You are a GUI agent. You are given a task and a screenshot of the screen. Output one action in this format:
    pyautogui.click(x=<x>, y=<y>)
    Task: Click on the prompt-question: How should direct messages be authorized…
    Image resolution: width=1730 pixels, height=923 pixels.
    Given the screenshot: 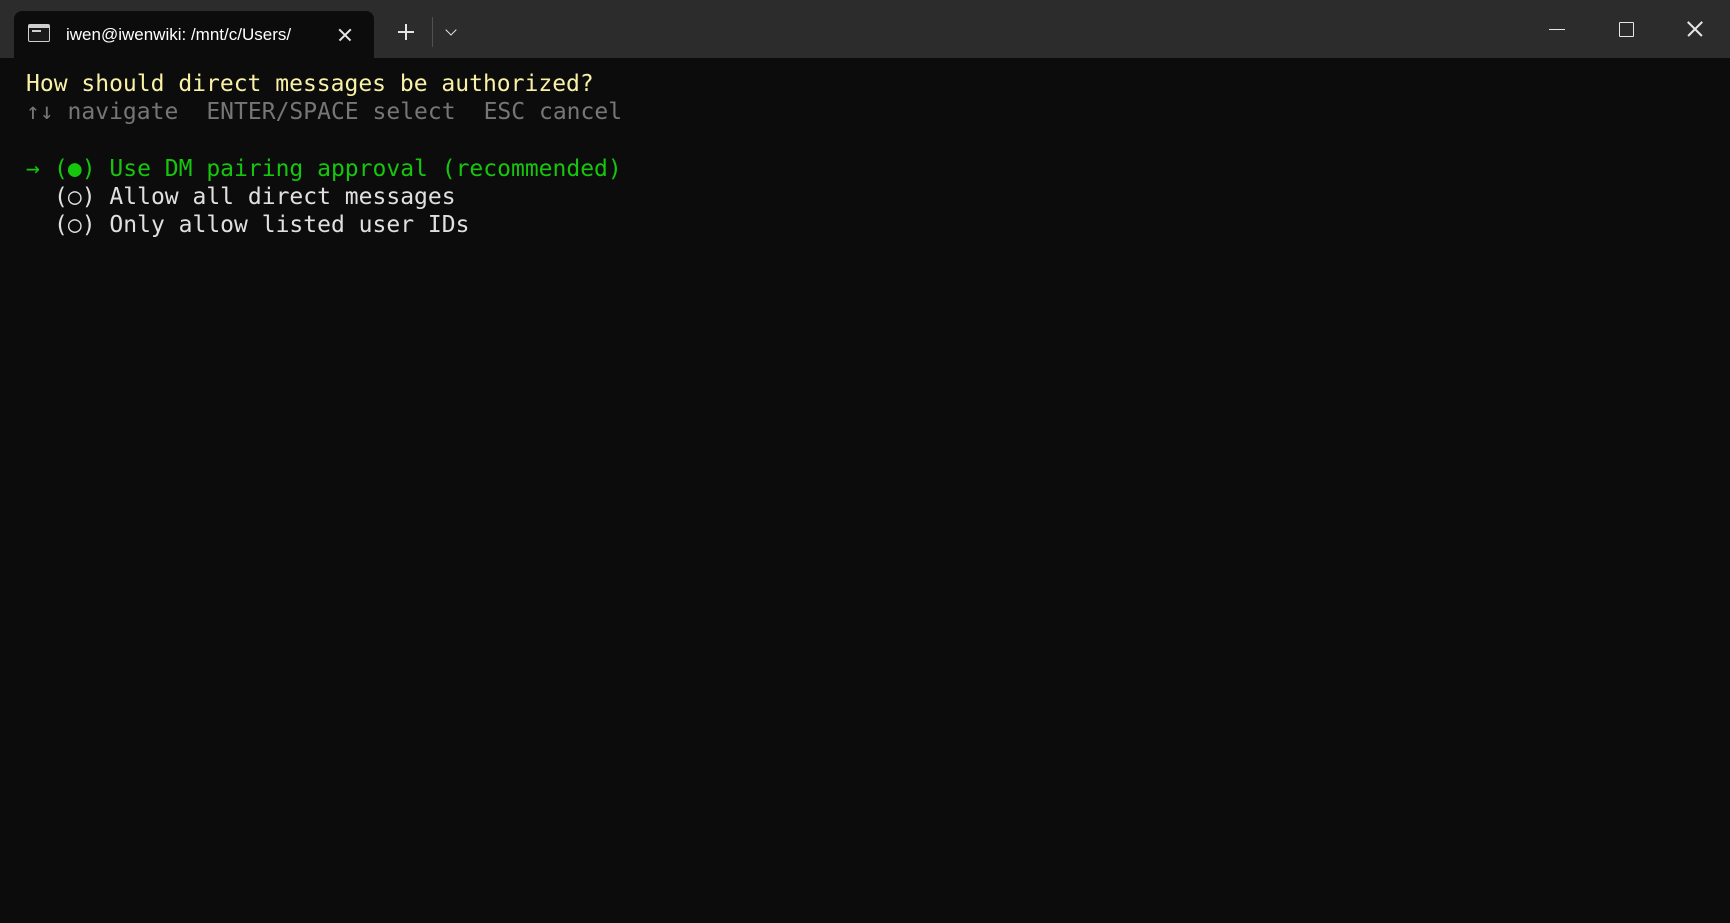 What is the action you would take?
    pyautogui.click(x=310, y=84)
    